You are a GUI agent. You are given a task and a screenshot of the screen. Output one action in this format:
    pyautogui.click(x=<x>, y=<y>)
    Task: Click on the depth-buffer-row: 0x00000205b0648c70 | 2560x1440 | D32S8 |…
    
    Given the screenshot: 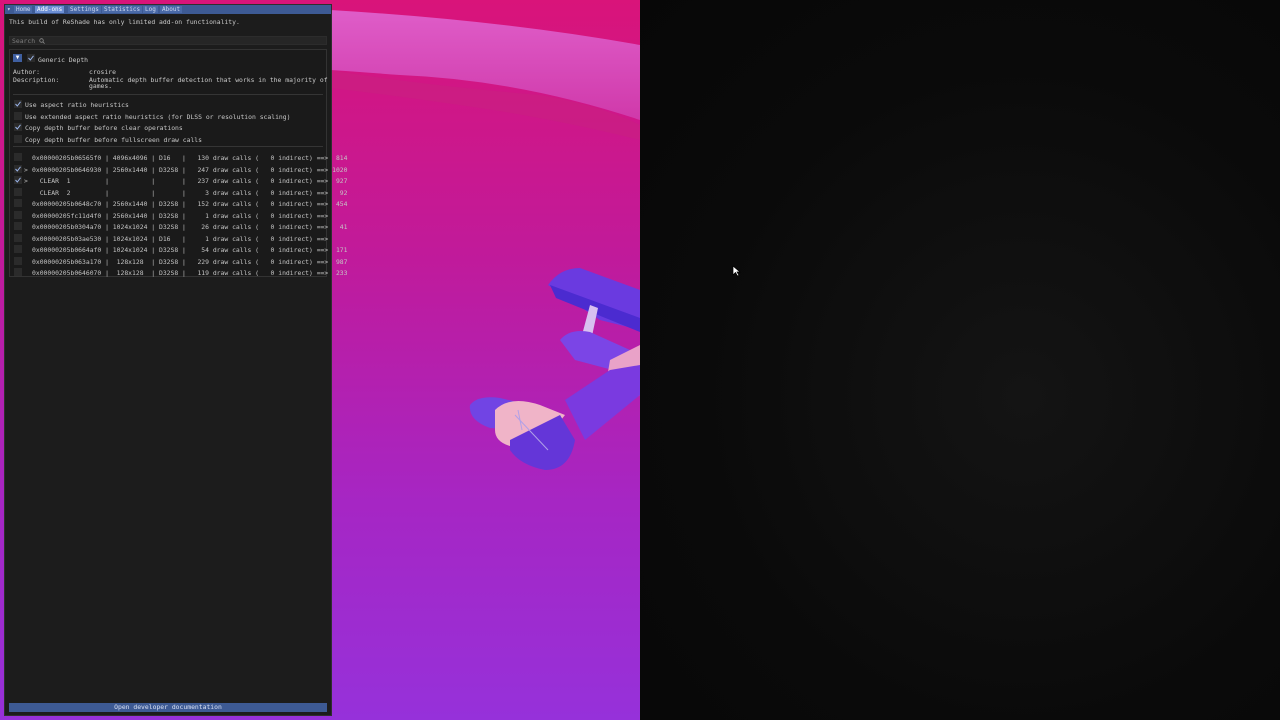 What is the action you would take?
    pyautogui.click(x=179, y=203)
    